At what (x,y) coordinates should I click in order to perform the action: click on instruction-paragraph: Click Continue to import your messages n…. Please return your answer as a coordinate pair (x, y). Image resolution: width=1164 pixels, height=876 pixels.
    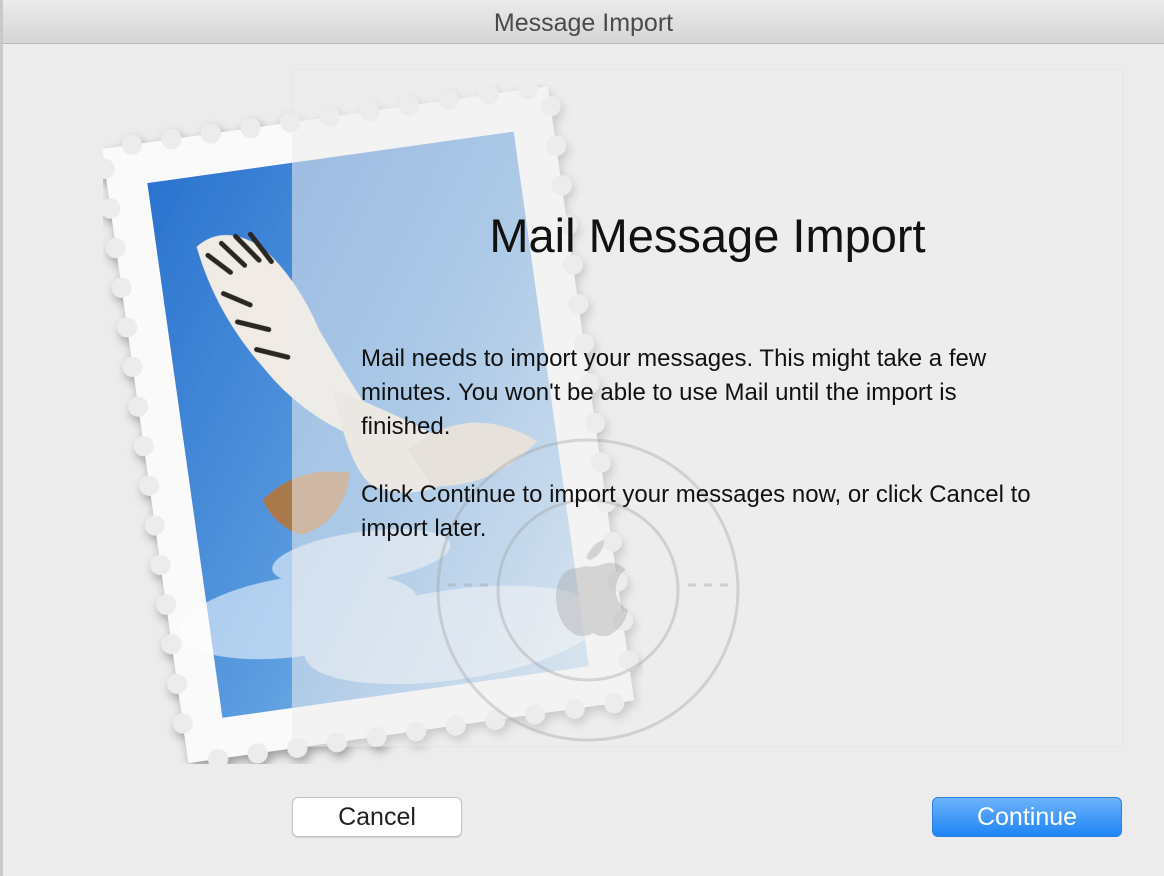
    Looking at the image, I should click on (696, 511).